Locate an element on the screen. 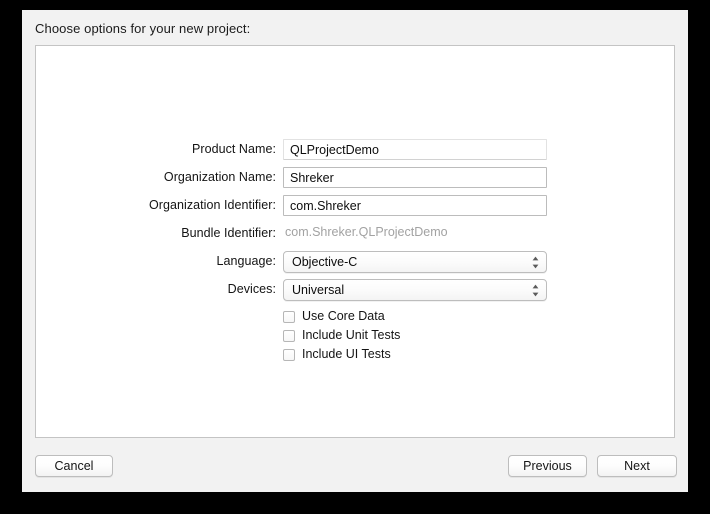 The height and width of the screenshot is (514, 710). checkbox-include-unit-tests is located at coordinates (289, 336).